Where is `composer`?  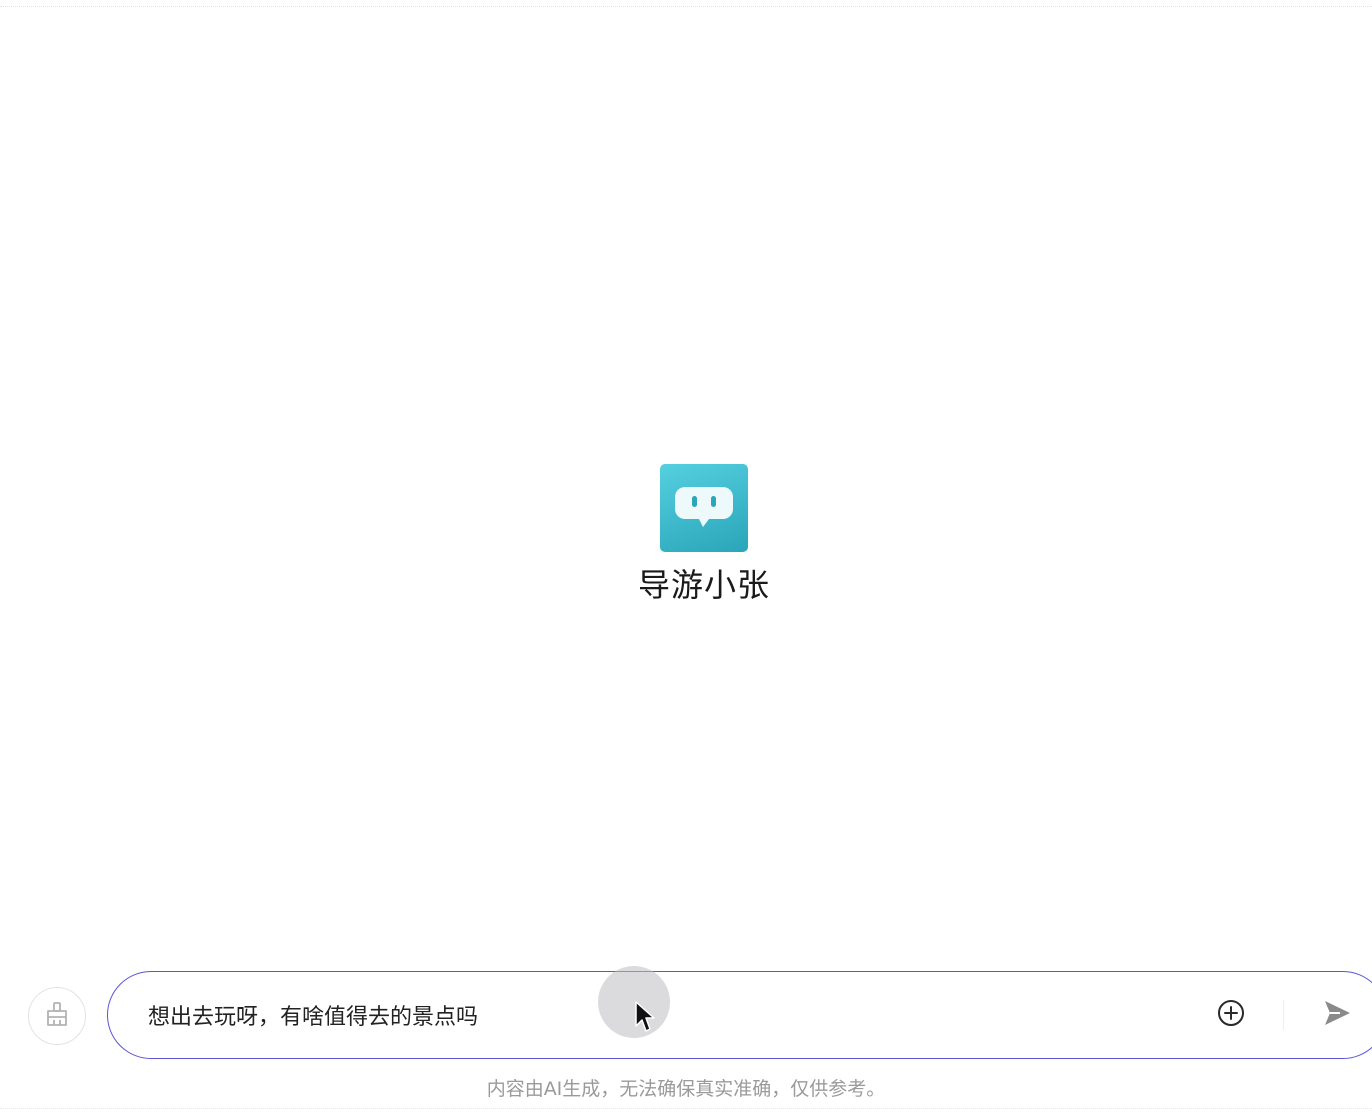 composer is located at coordinates (739, 1015).